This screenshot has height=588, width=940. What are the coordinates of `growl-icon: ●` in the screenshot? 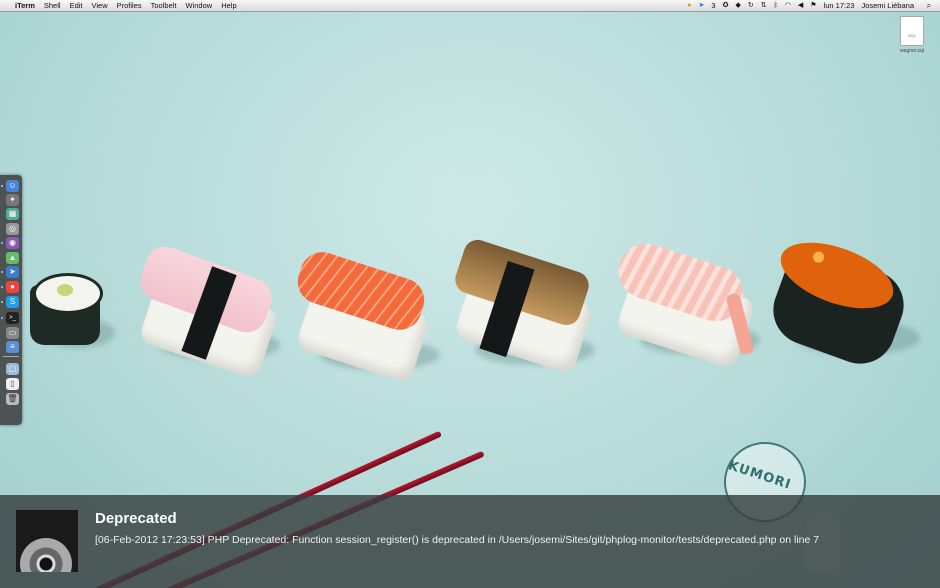 It's located at (689, 5).